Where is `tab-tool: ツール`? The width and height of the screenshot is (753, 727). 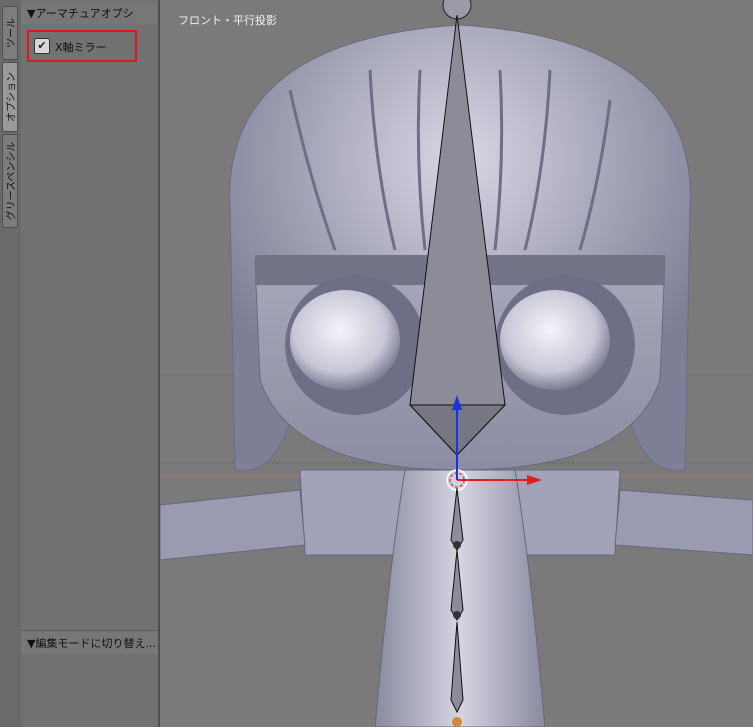
tab-tool: ツール is located at coordinates (10, 33).